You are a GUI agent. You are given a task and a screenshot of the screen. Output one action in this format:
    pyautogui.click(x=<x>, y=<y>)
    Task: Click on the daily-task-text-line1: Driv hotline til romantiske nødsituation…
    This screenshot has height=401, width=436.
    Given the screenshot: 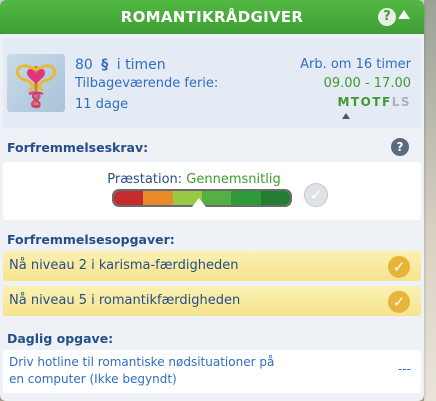 What is the action you would take?
    pyautogui.click(x=142, y=362)
    